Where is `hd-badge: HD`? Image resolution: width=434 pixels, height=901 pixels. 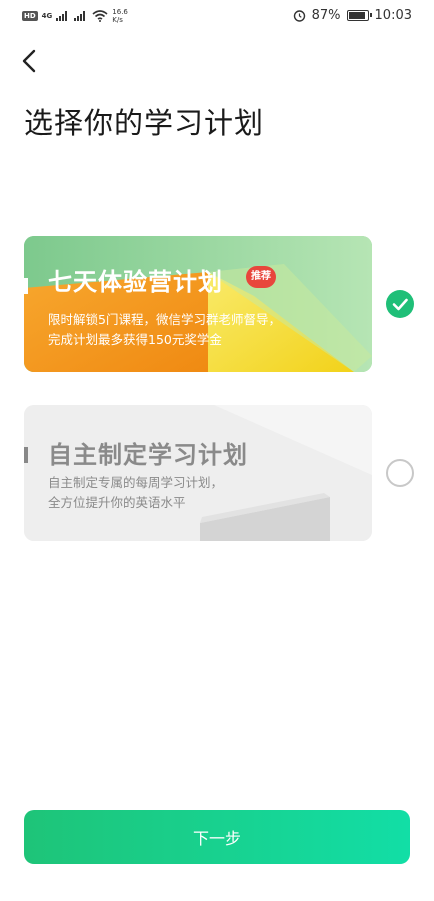 hd-badge: HD is located at coordinates (30, 16).